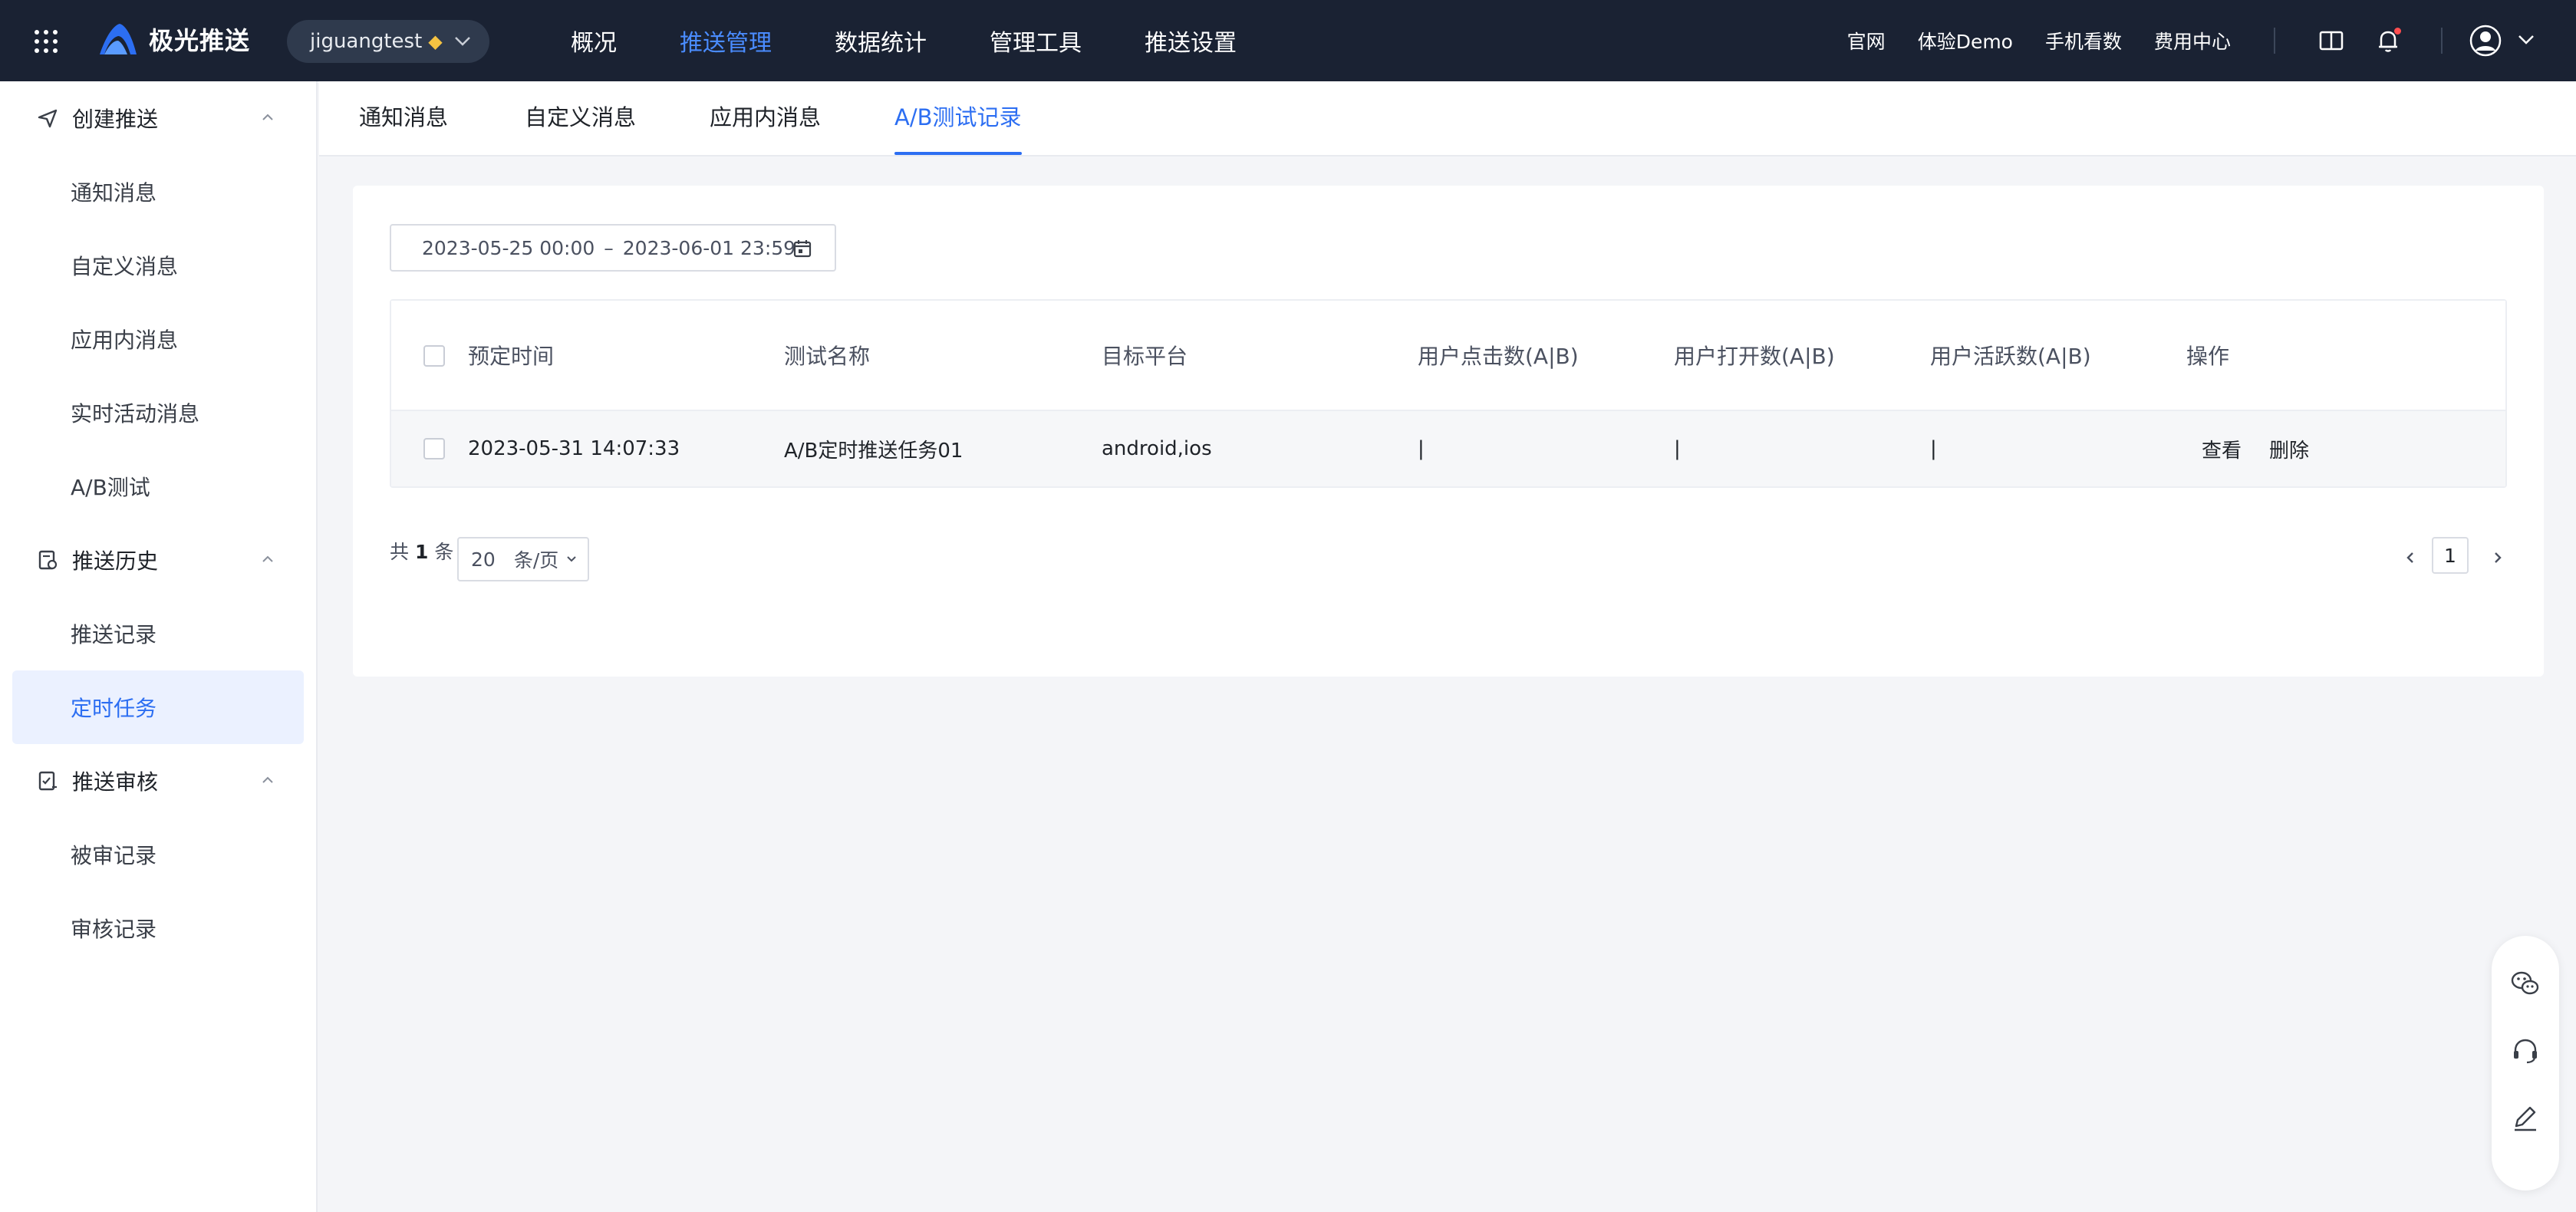 The width and height of the screenshot is (2576, 1212). I want to click on col-clicks: 用户点击数(A|B), so click(1498, 356).